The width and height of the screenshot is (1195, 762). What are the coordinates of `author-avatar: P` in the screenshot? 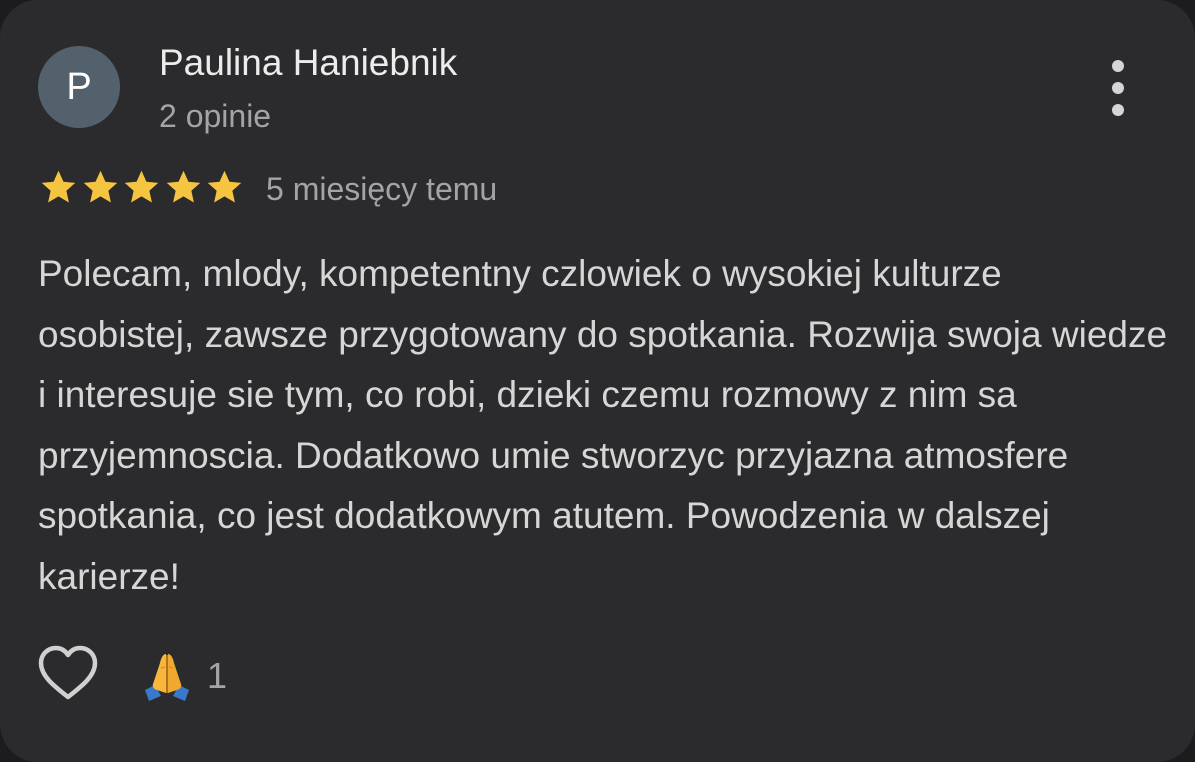 It's located at (79, 87).